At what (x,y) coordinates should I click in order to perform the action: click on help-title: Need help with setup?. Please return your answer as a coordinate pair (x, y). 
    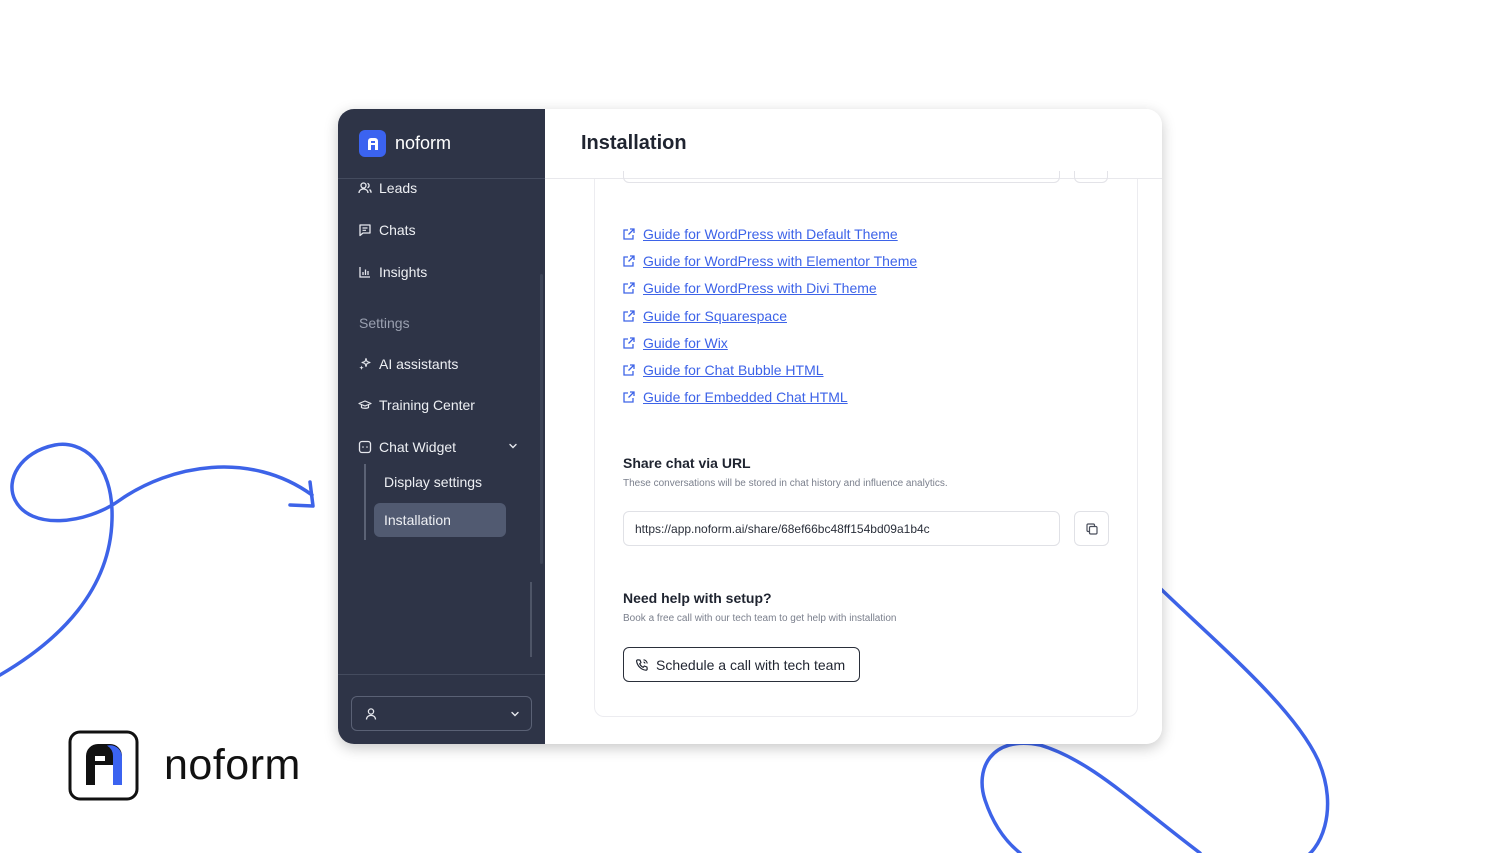
    Looking at the image, I should click on (697, 598).